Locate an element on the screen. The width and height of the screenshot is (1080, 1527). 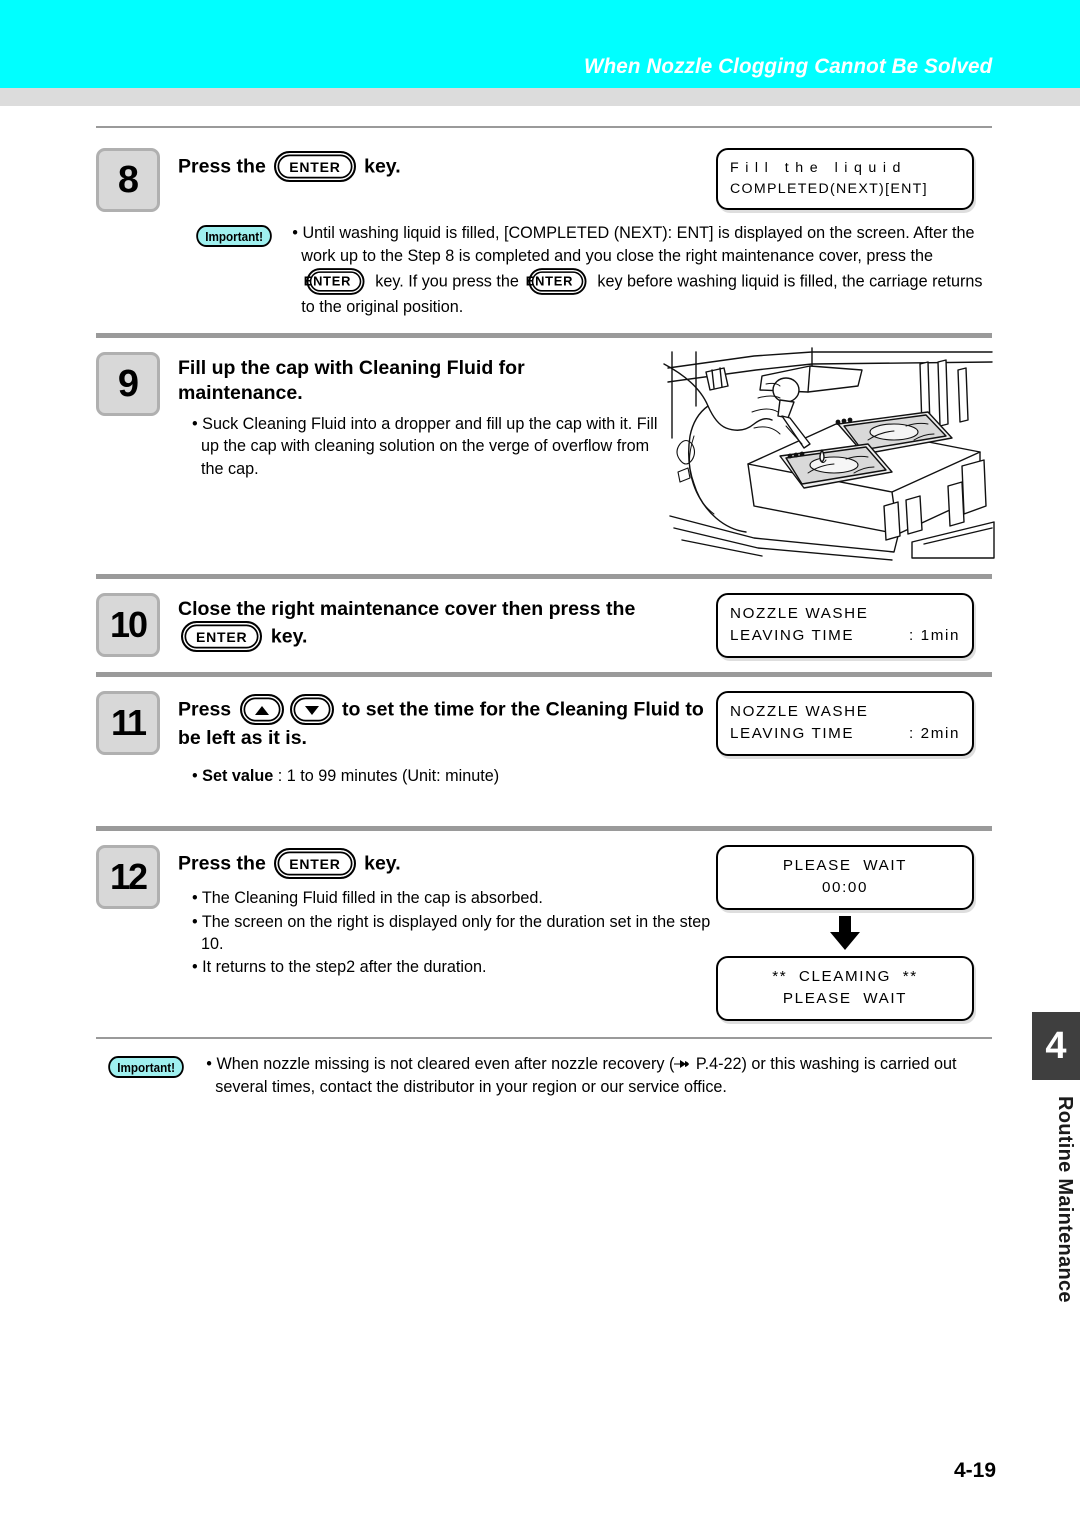
pointing-hand-icon is located at coordinates (682, 1064).